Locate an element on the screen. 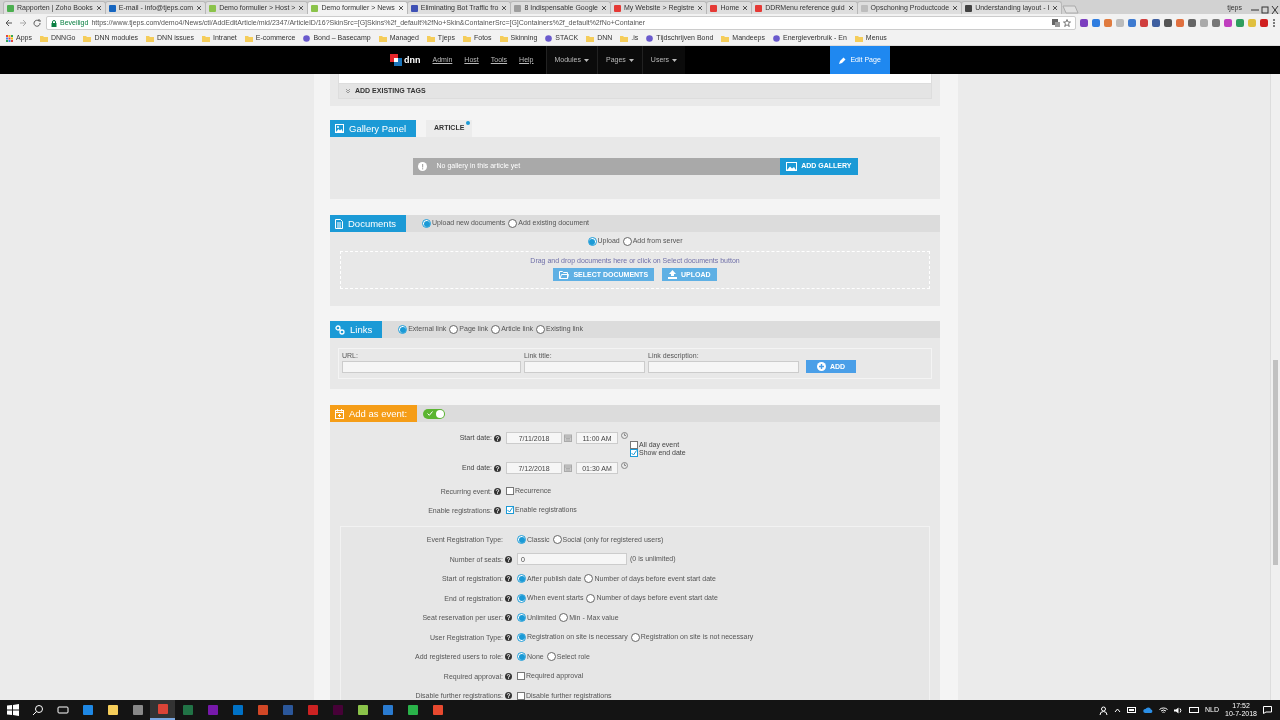 This screenshot has height=720, width=1280. plus-icon is located at coordinates (821, 367).